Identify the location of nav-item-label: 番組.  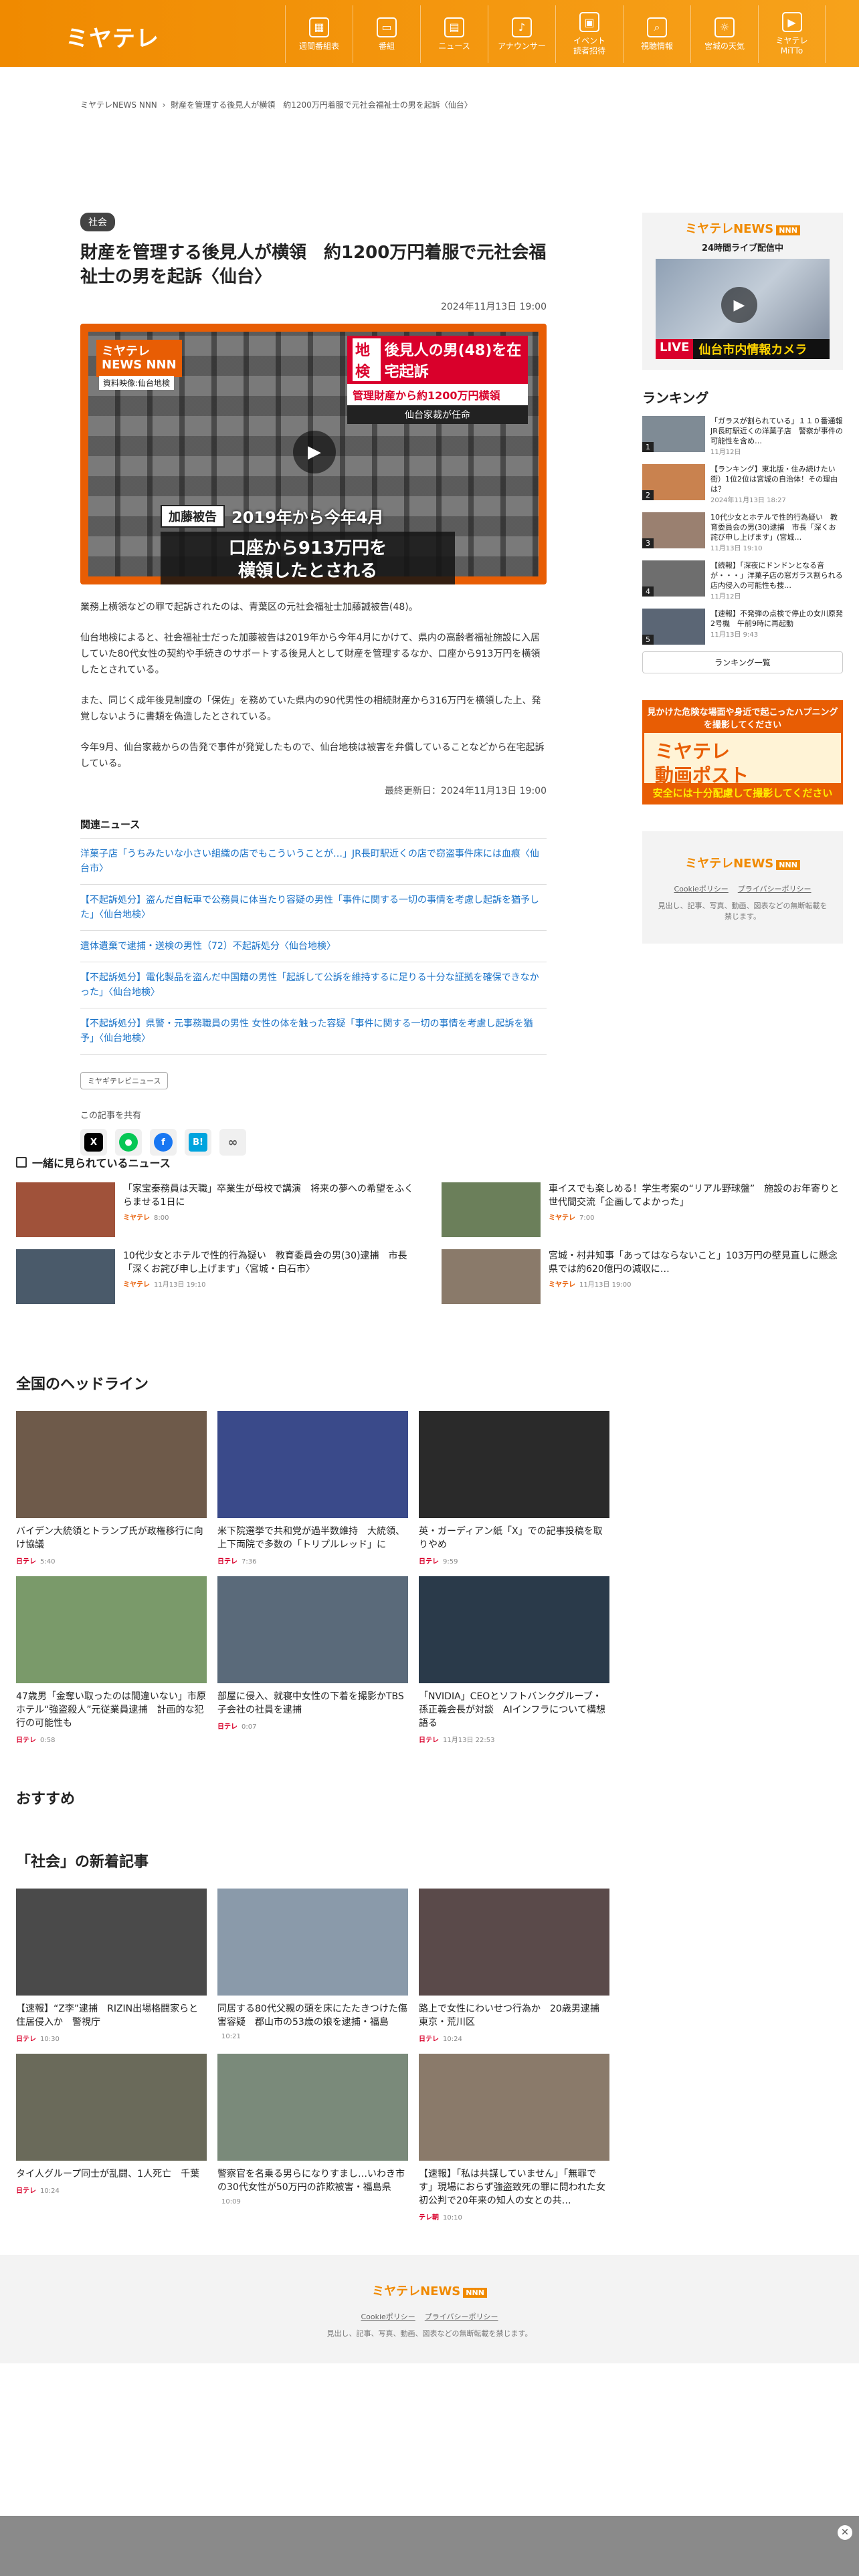
(386, 46).